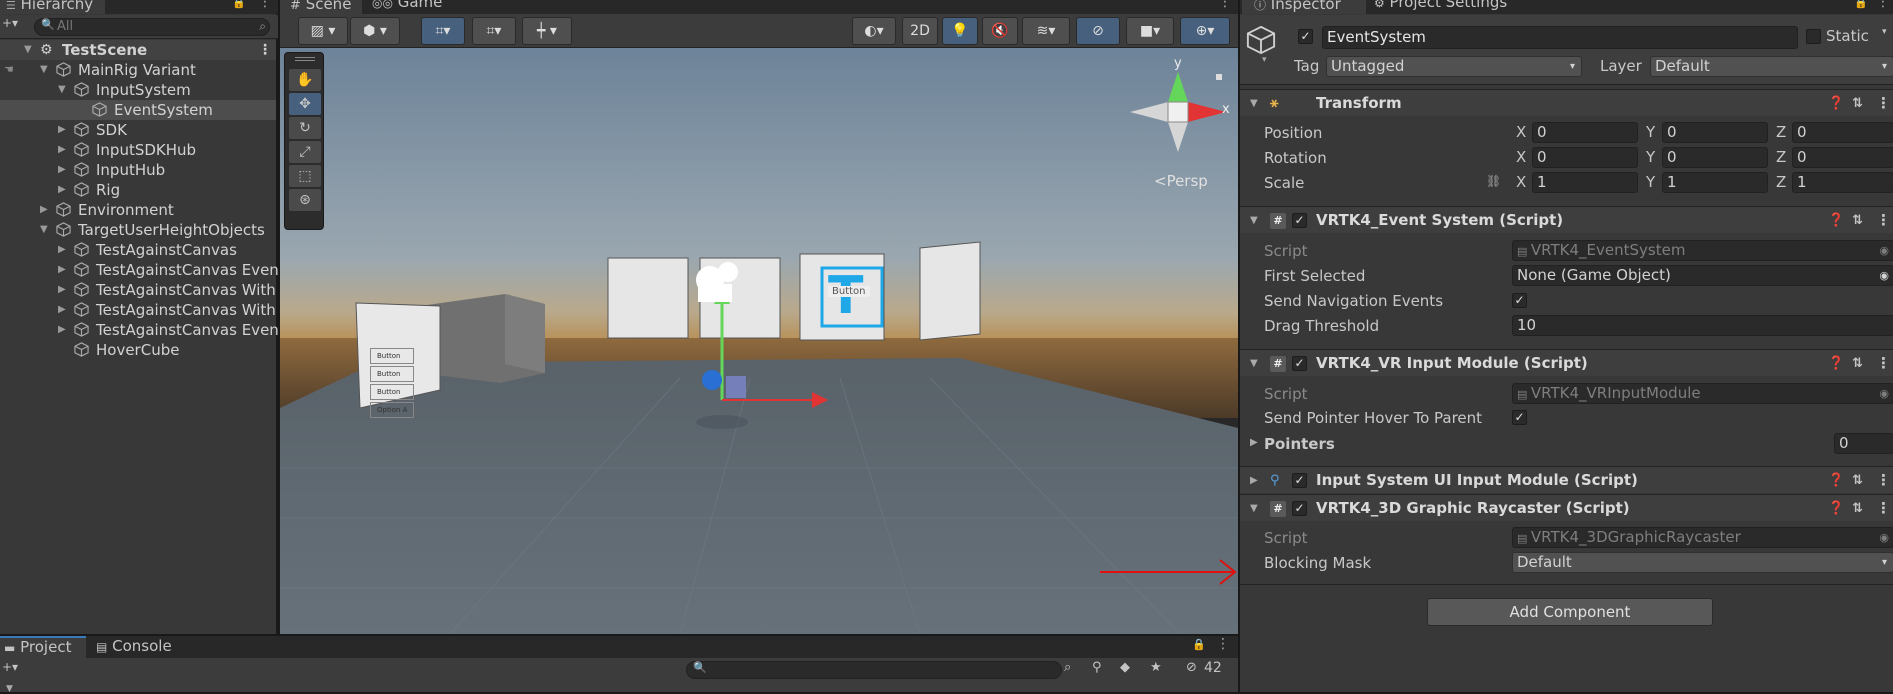 This screenshot has width=1893, height=694. Describe the element at coordinates (1566, 102) in the screenshot. I see `transform-header: ▼ ⚹ Transform ❓ ⇅ ⋮` at that location.